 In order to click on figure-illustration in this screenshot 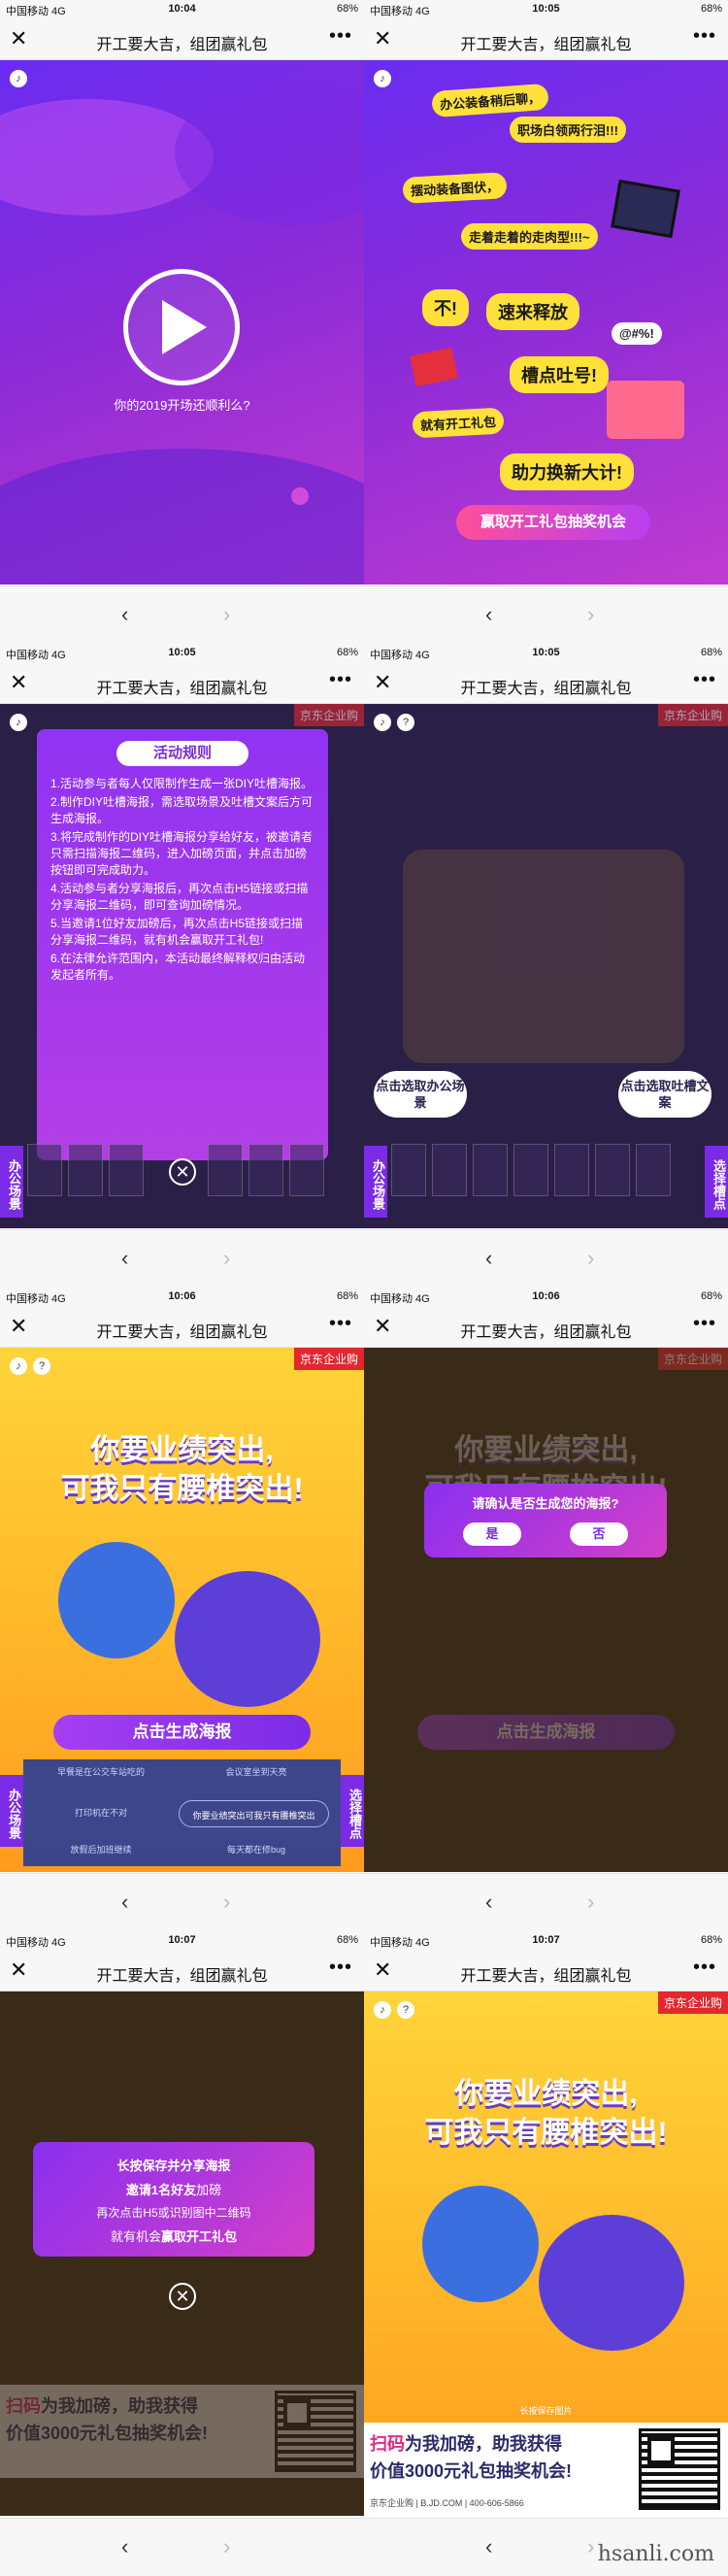, I will do `click(480, 2244)`.